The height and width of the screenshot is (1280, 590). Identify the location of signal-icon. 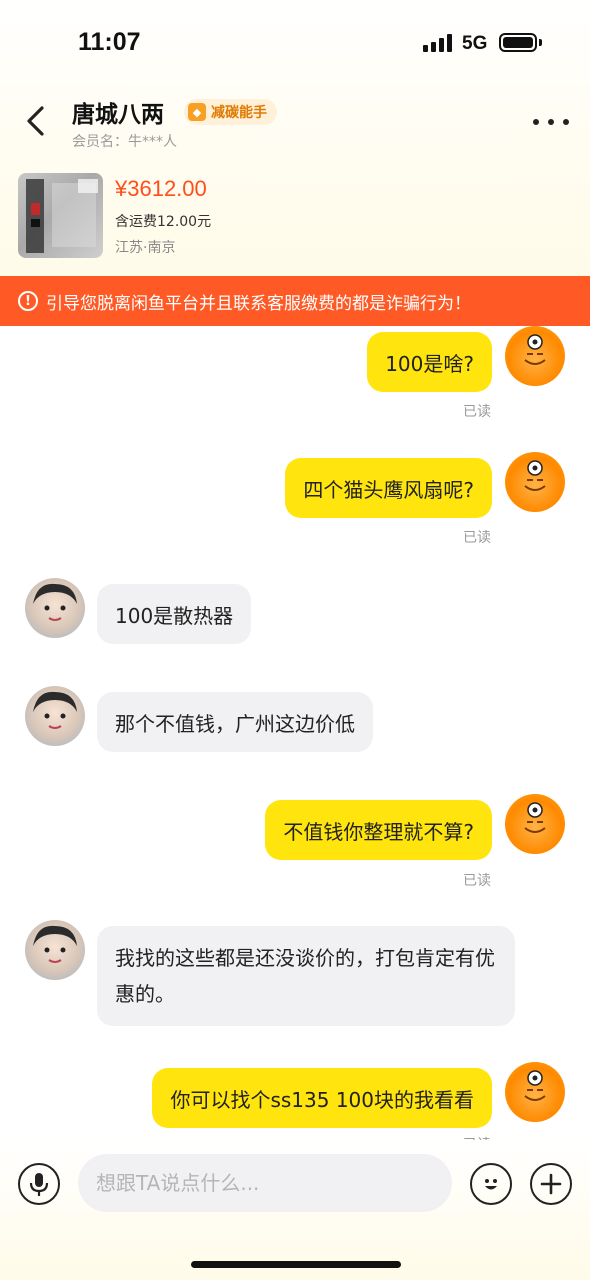
(439, 43).